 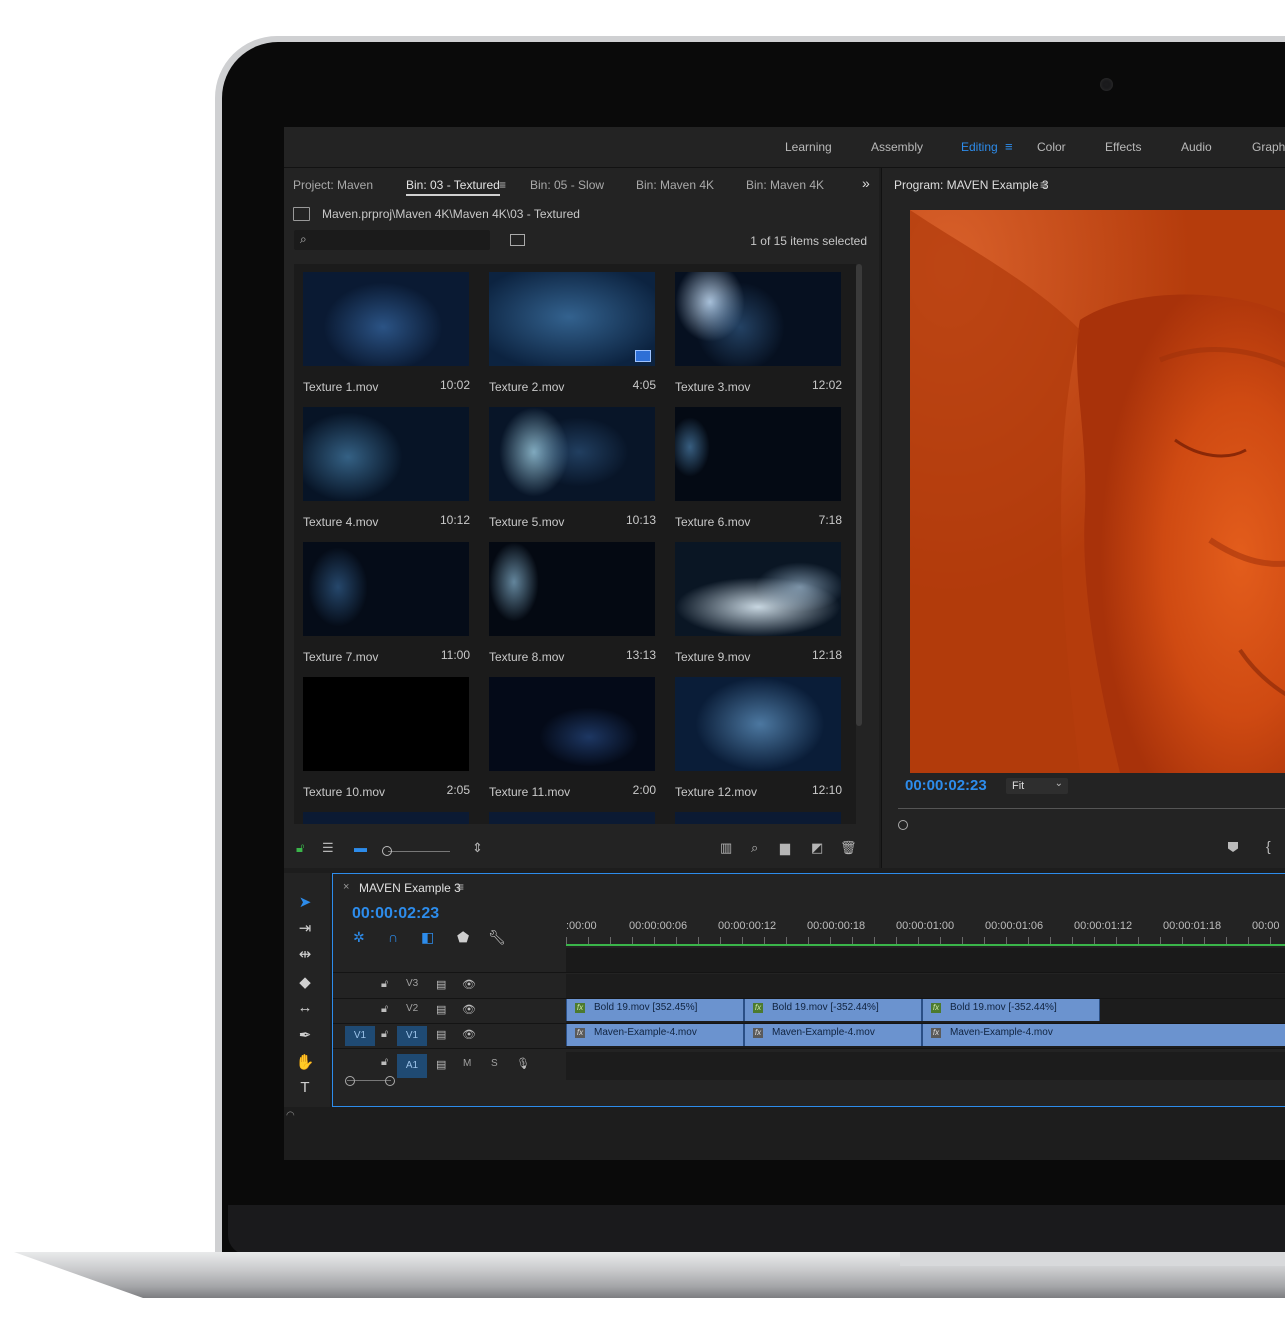 What do you see at coordinates (833, 1035) in the screenshot?
I see `clip-v1-2: fx Maven-Example-4.mov` at bounding box center [833, 1035].